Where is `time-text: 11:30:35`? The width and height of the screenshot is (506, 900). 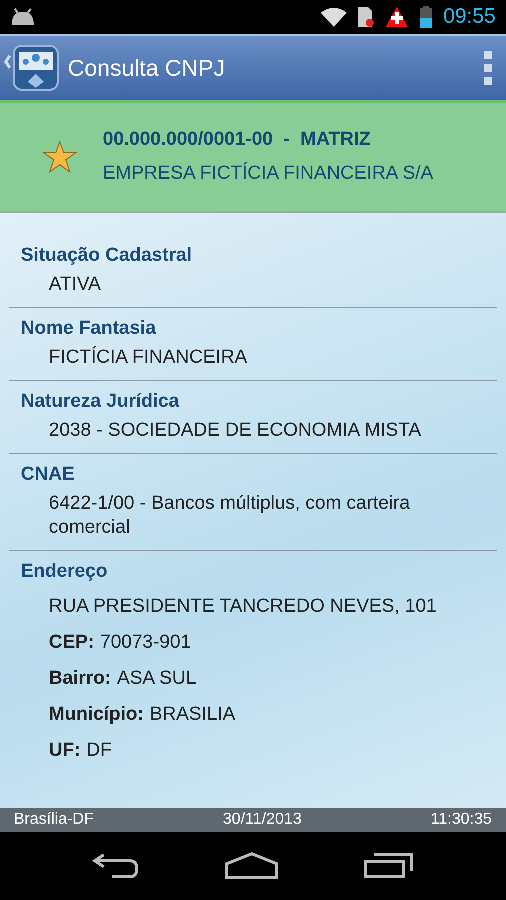 time-text: 11:30:35 is located at coordinates (461, 820).